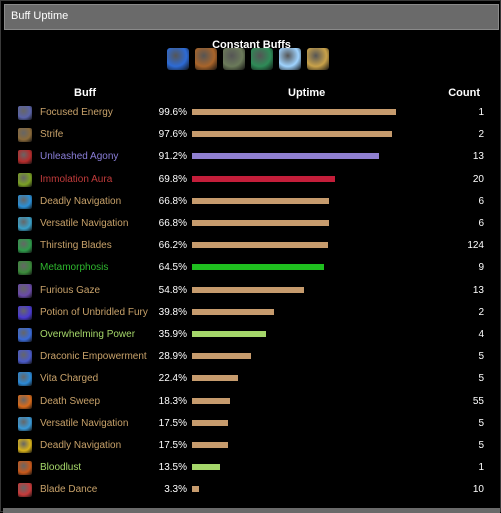 The width and height of the screenshot is (501, 513). What do you see at coordinates (76, 245) in the screenshot?
I see `buff-name-link: Thirsting Blades` at bounding box center [76, 245].